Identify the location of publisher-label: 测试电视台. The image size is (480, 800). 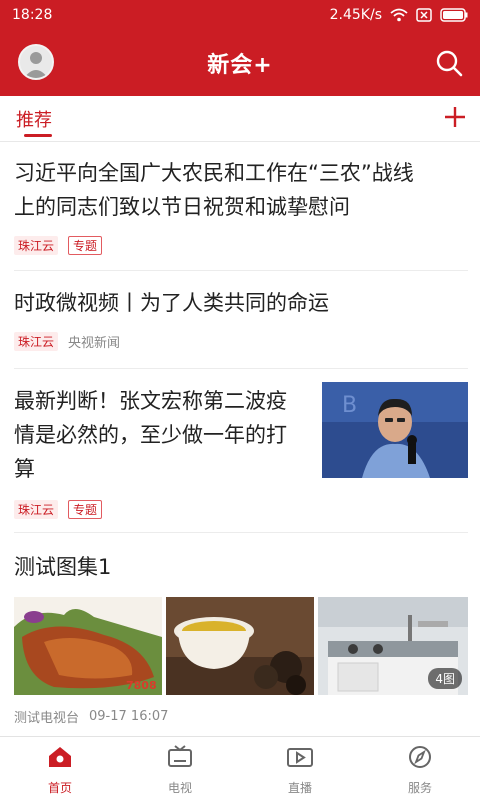
(47, 718).